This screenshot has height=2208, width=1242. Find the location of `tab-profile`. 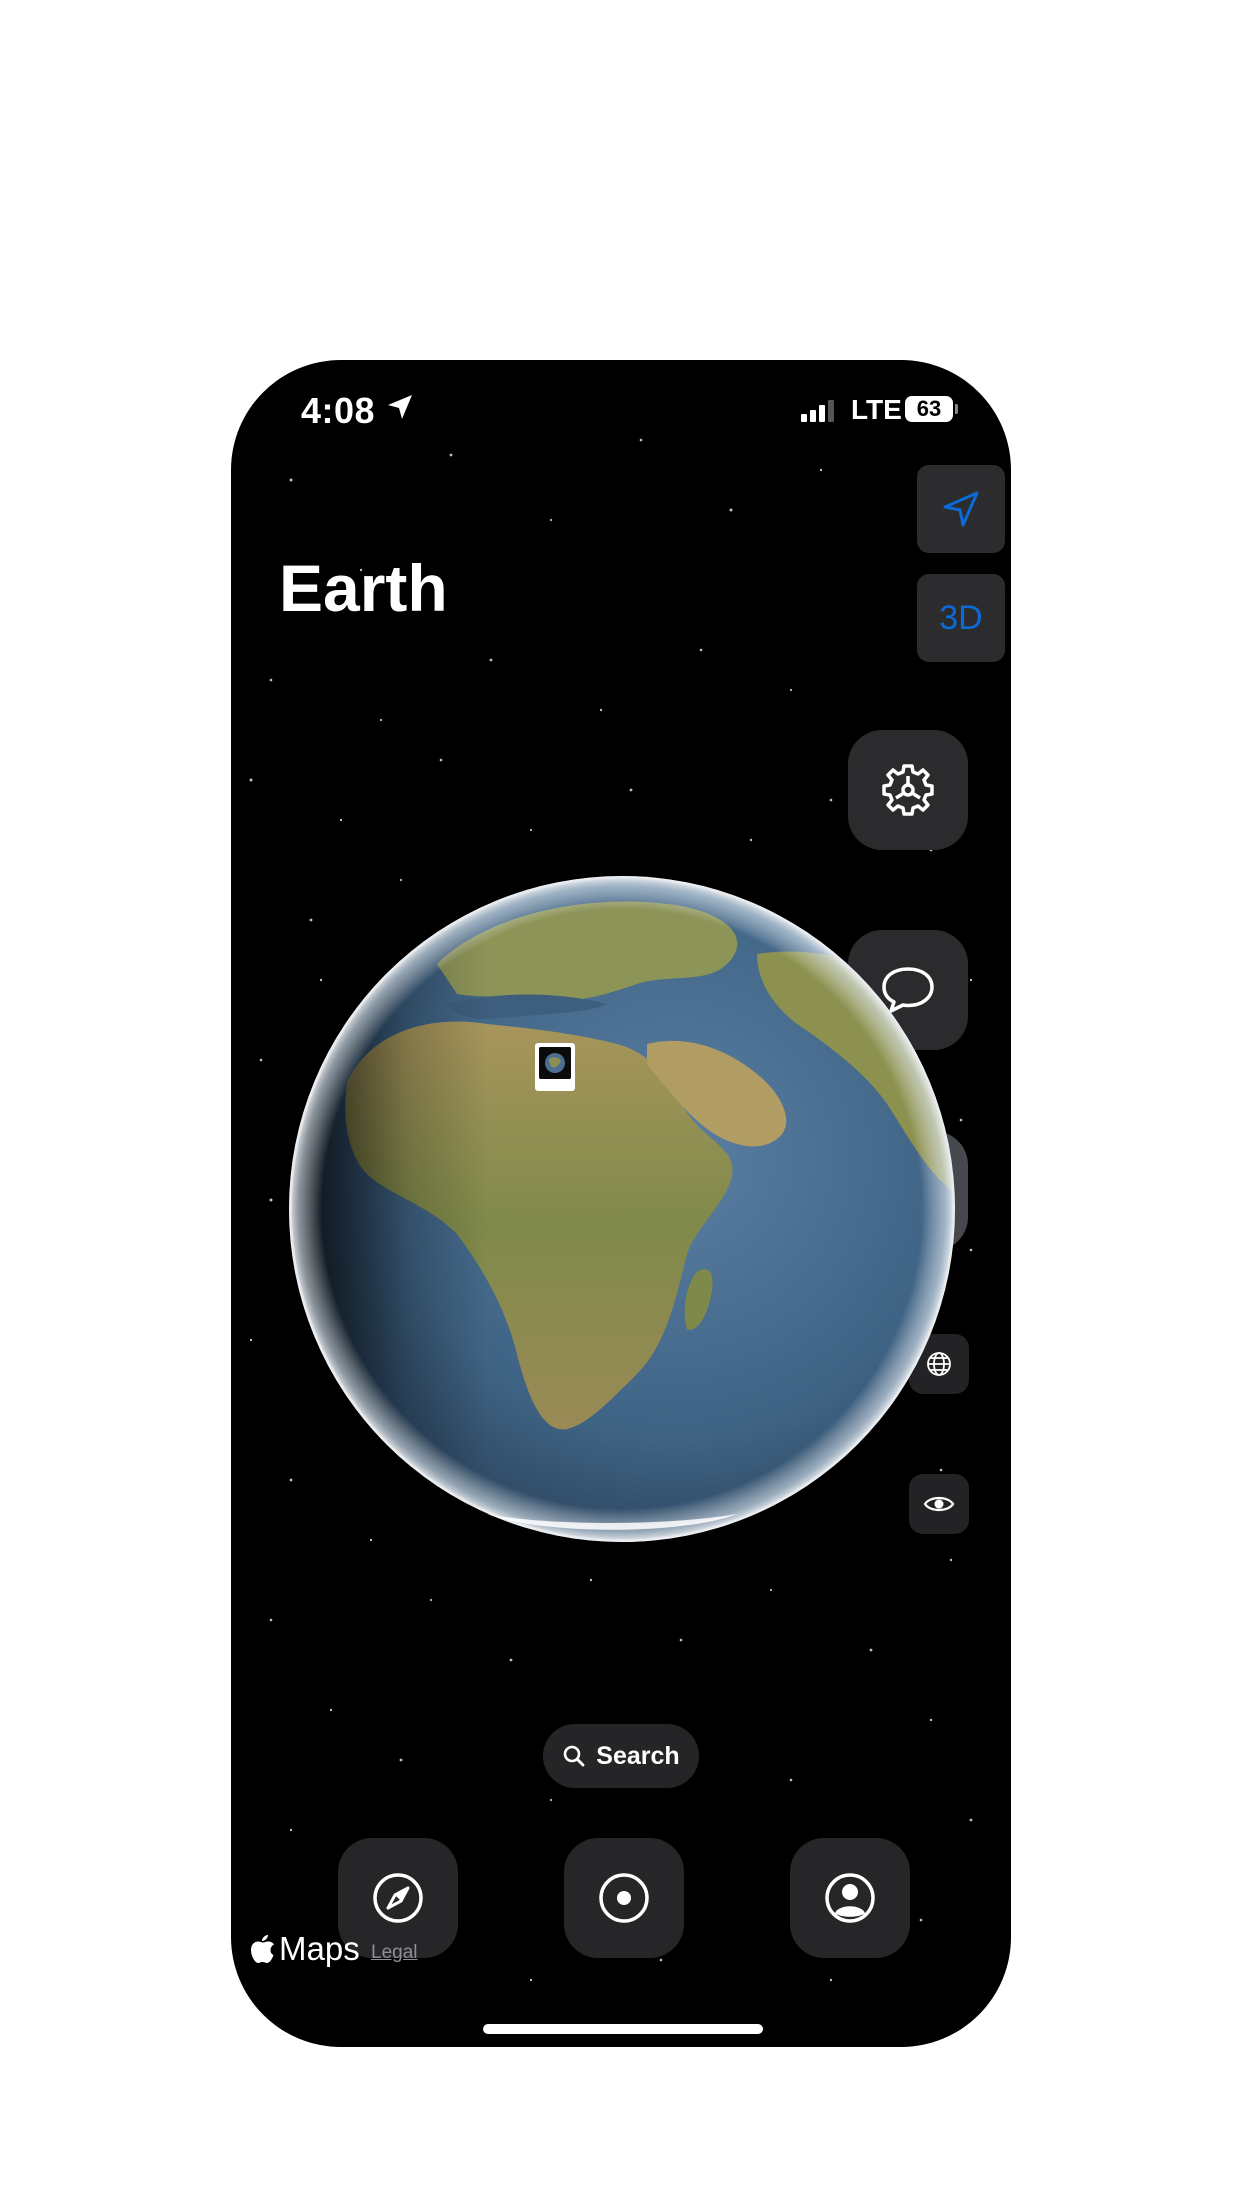

tab-profile is located at coordinates (850, 1898).